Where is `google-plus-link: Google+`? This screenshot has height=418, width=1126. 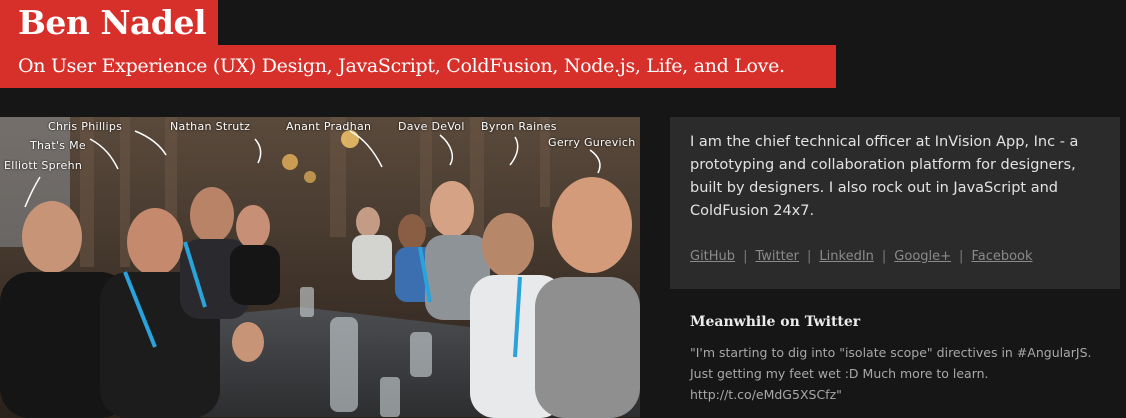 google-plus-link: Google+ is located at coordinates (922, 256).